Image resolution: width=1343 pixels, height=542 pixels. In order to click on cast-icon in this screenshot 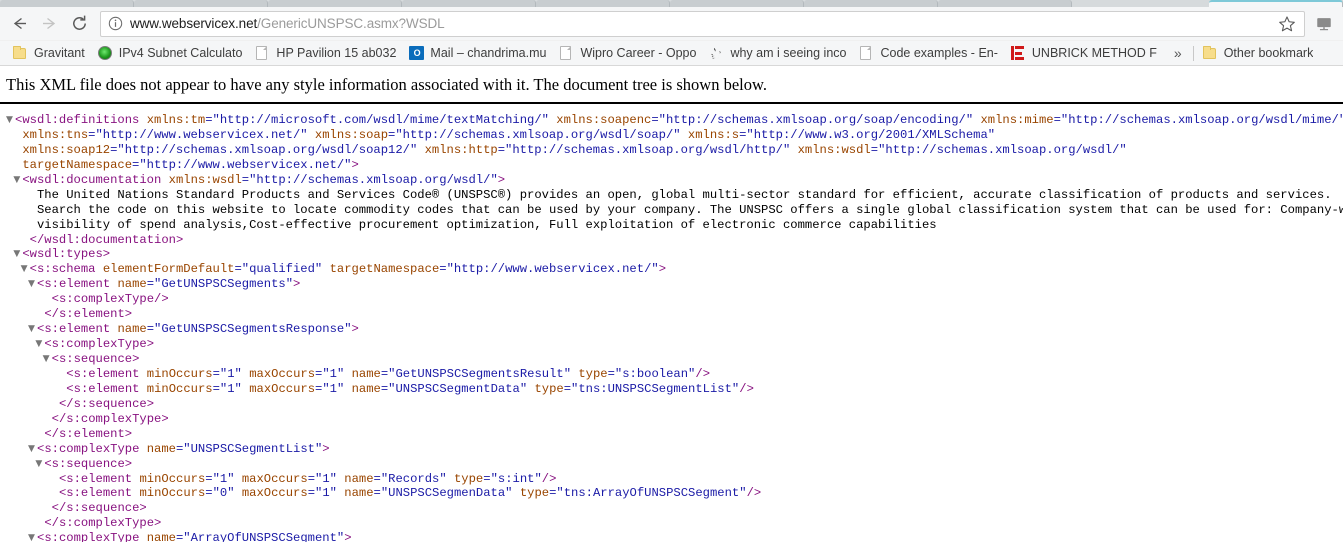, I will do `click(1324, 24)`.